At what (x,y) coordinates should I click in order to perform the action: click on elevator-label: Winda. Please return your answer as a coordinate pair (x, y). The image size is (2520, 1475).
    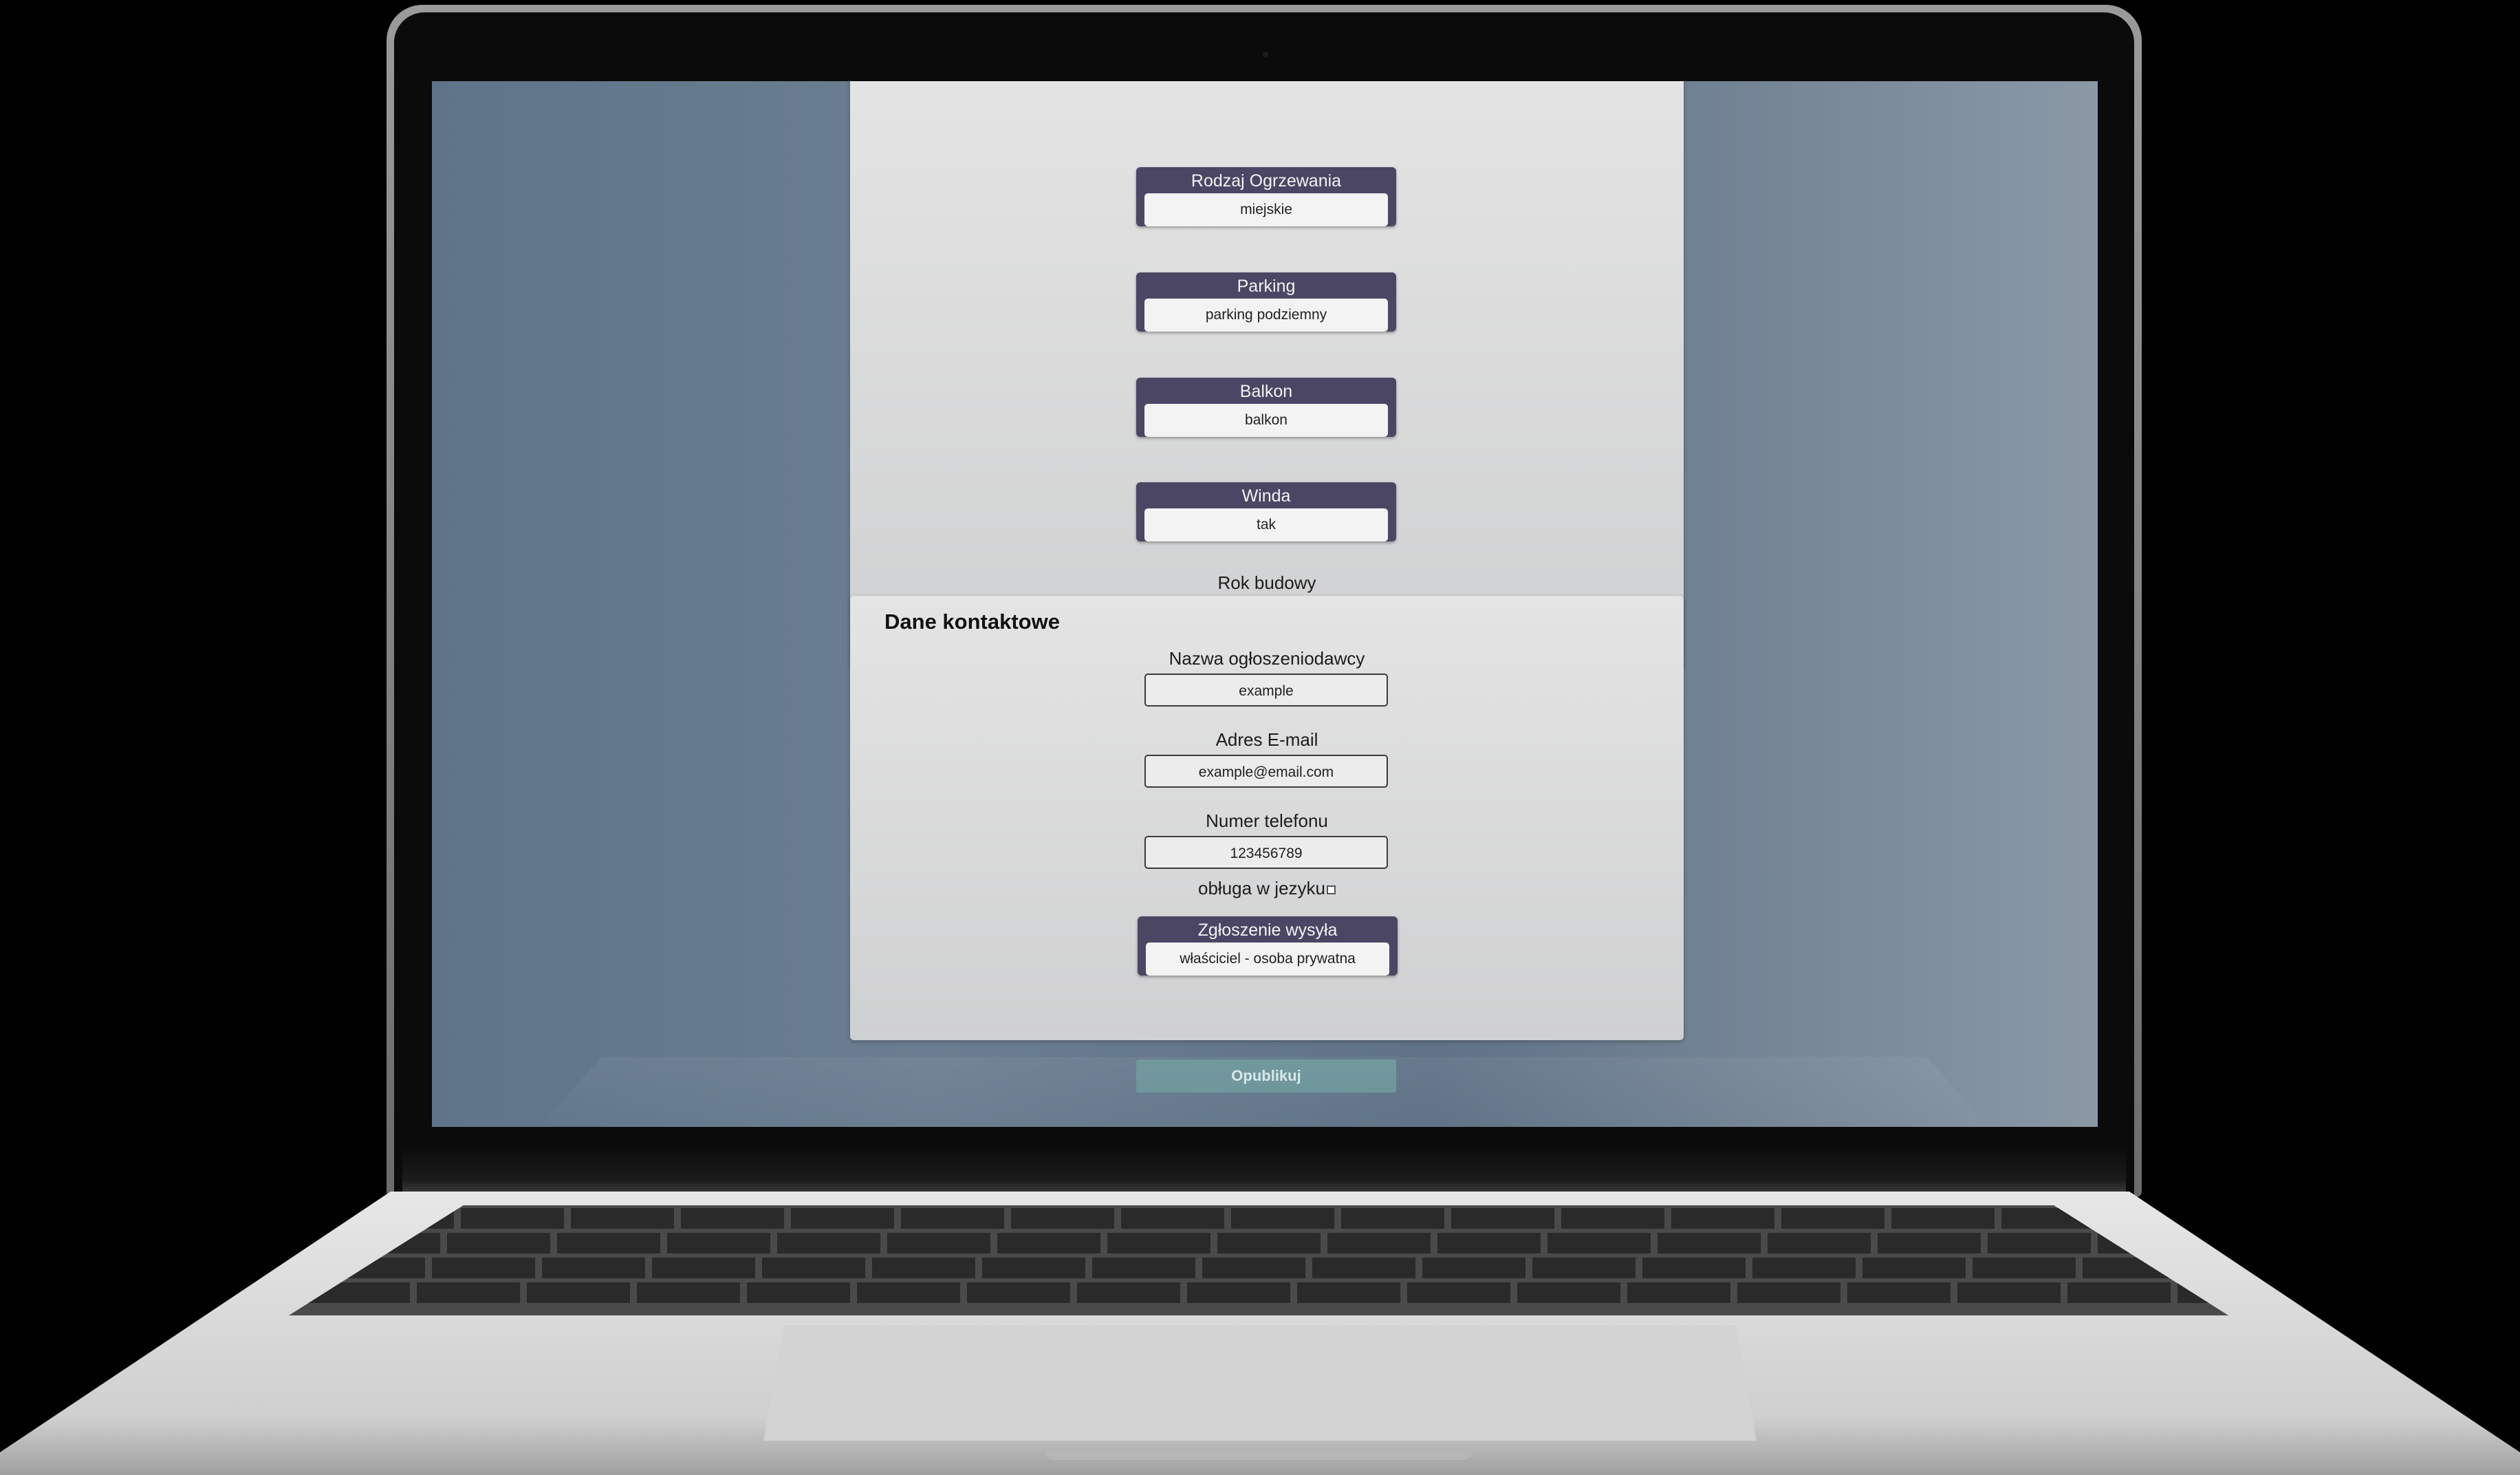
    Looking at the image, I should click on (1266, 496).